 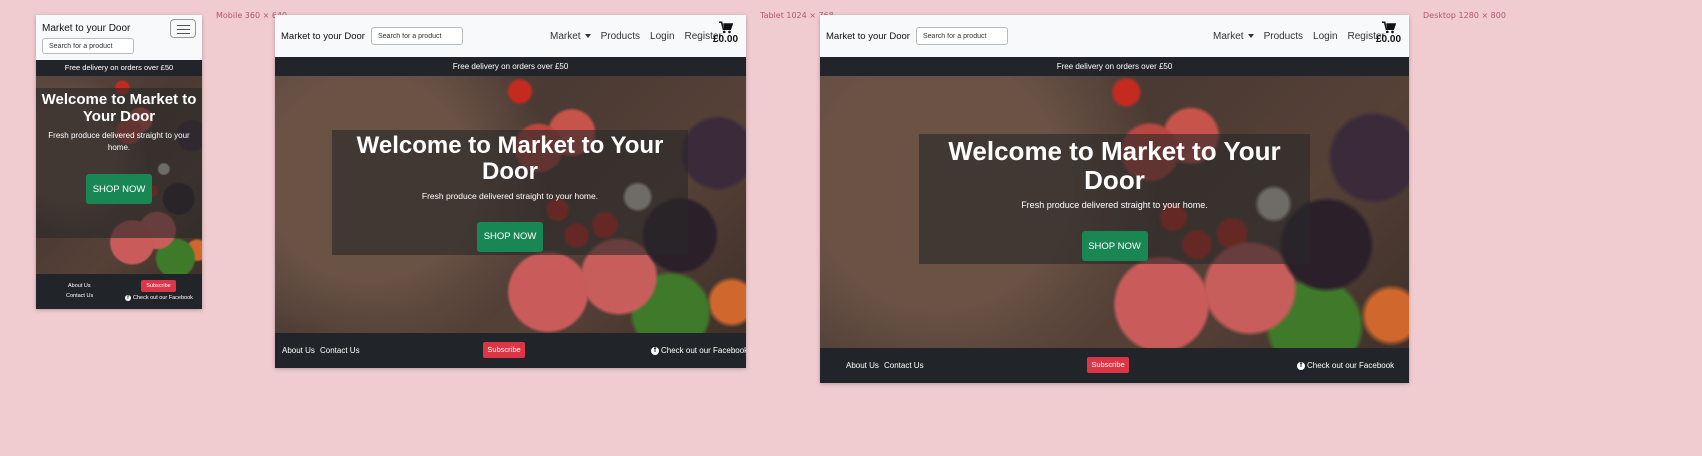 I want to click on menu-toggle-icon, so click(x=183, y=28).